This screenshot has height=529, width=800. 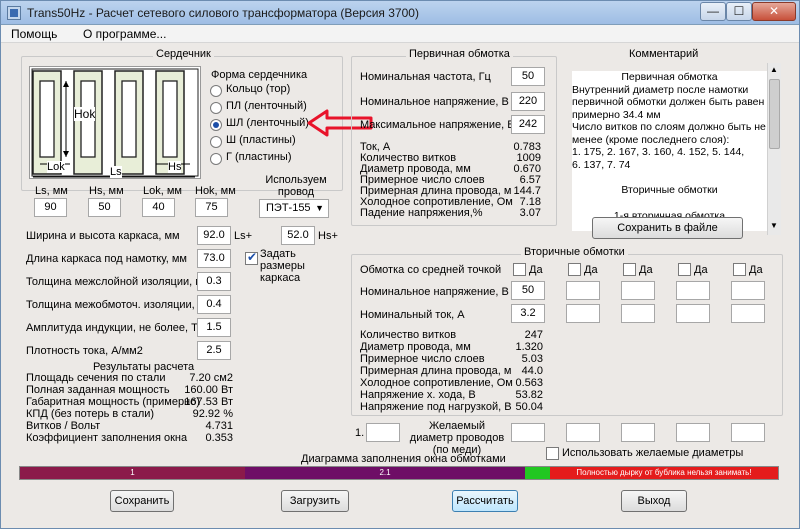 I want to click on sec-value-1: 1.320, so click(x=529, y=347).